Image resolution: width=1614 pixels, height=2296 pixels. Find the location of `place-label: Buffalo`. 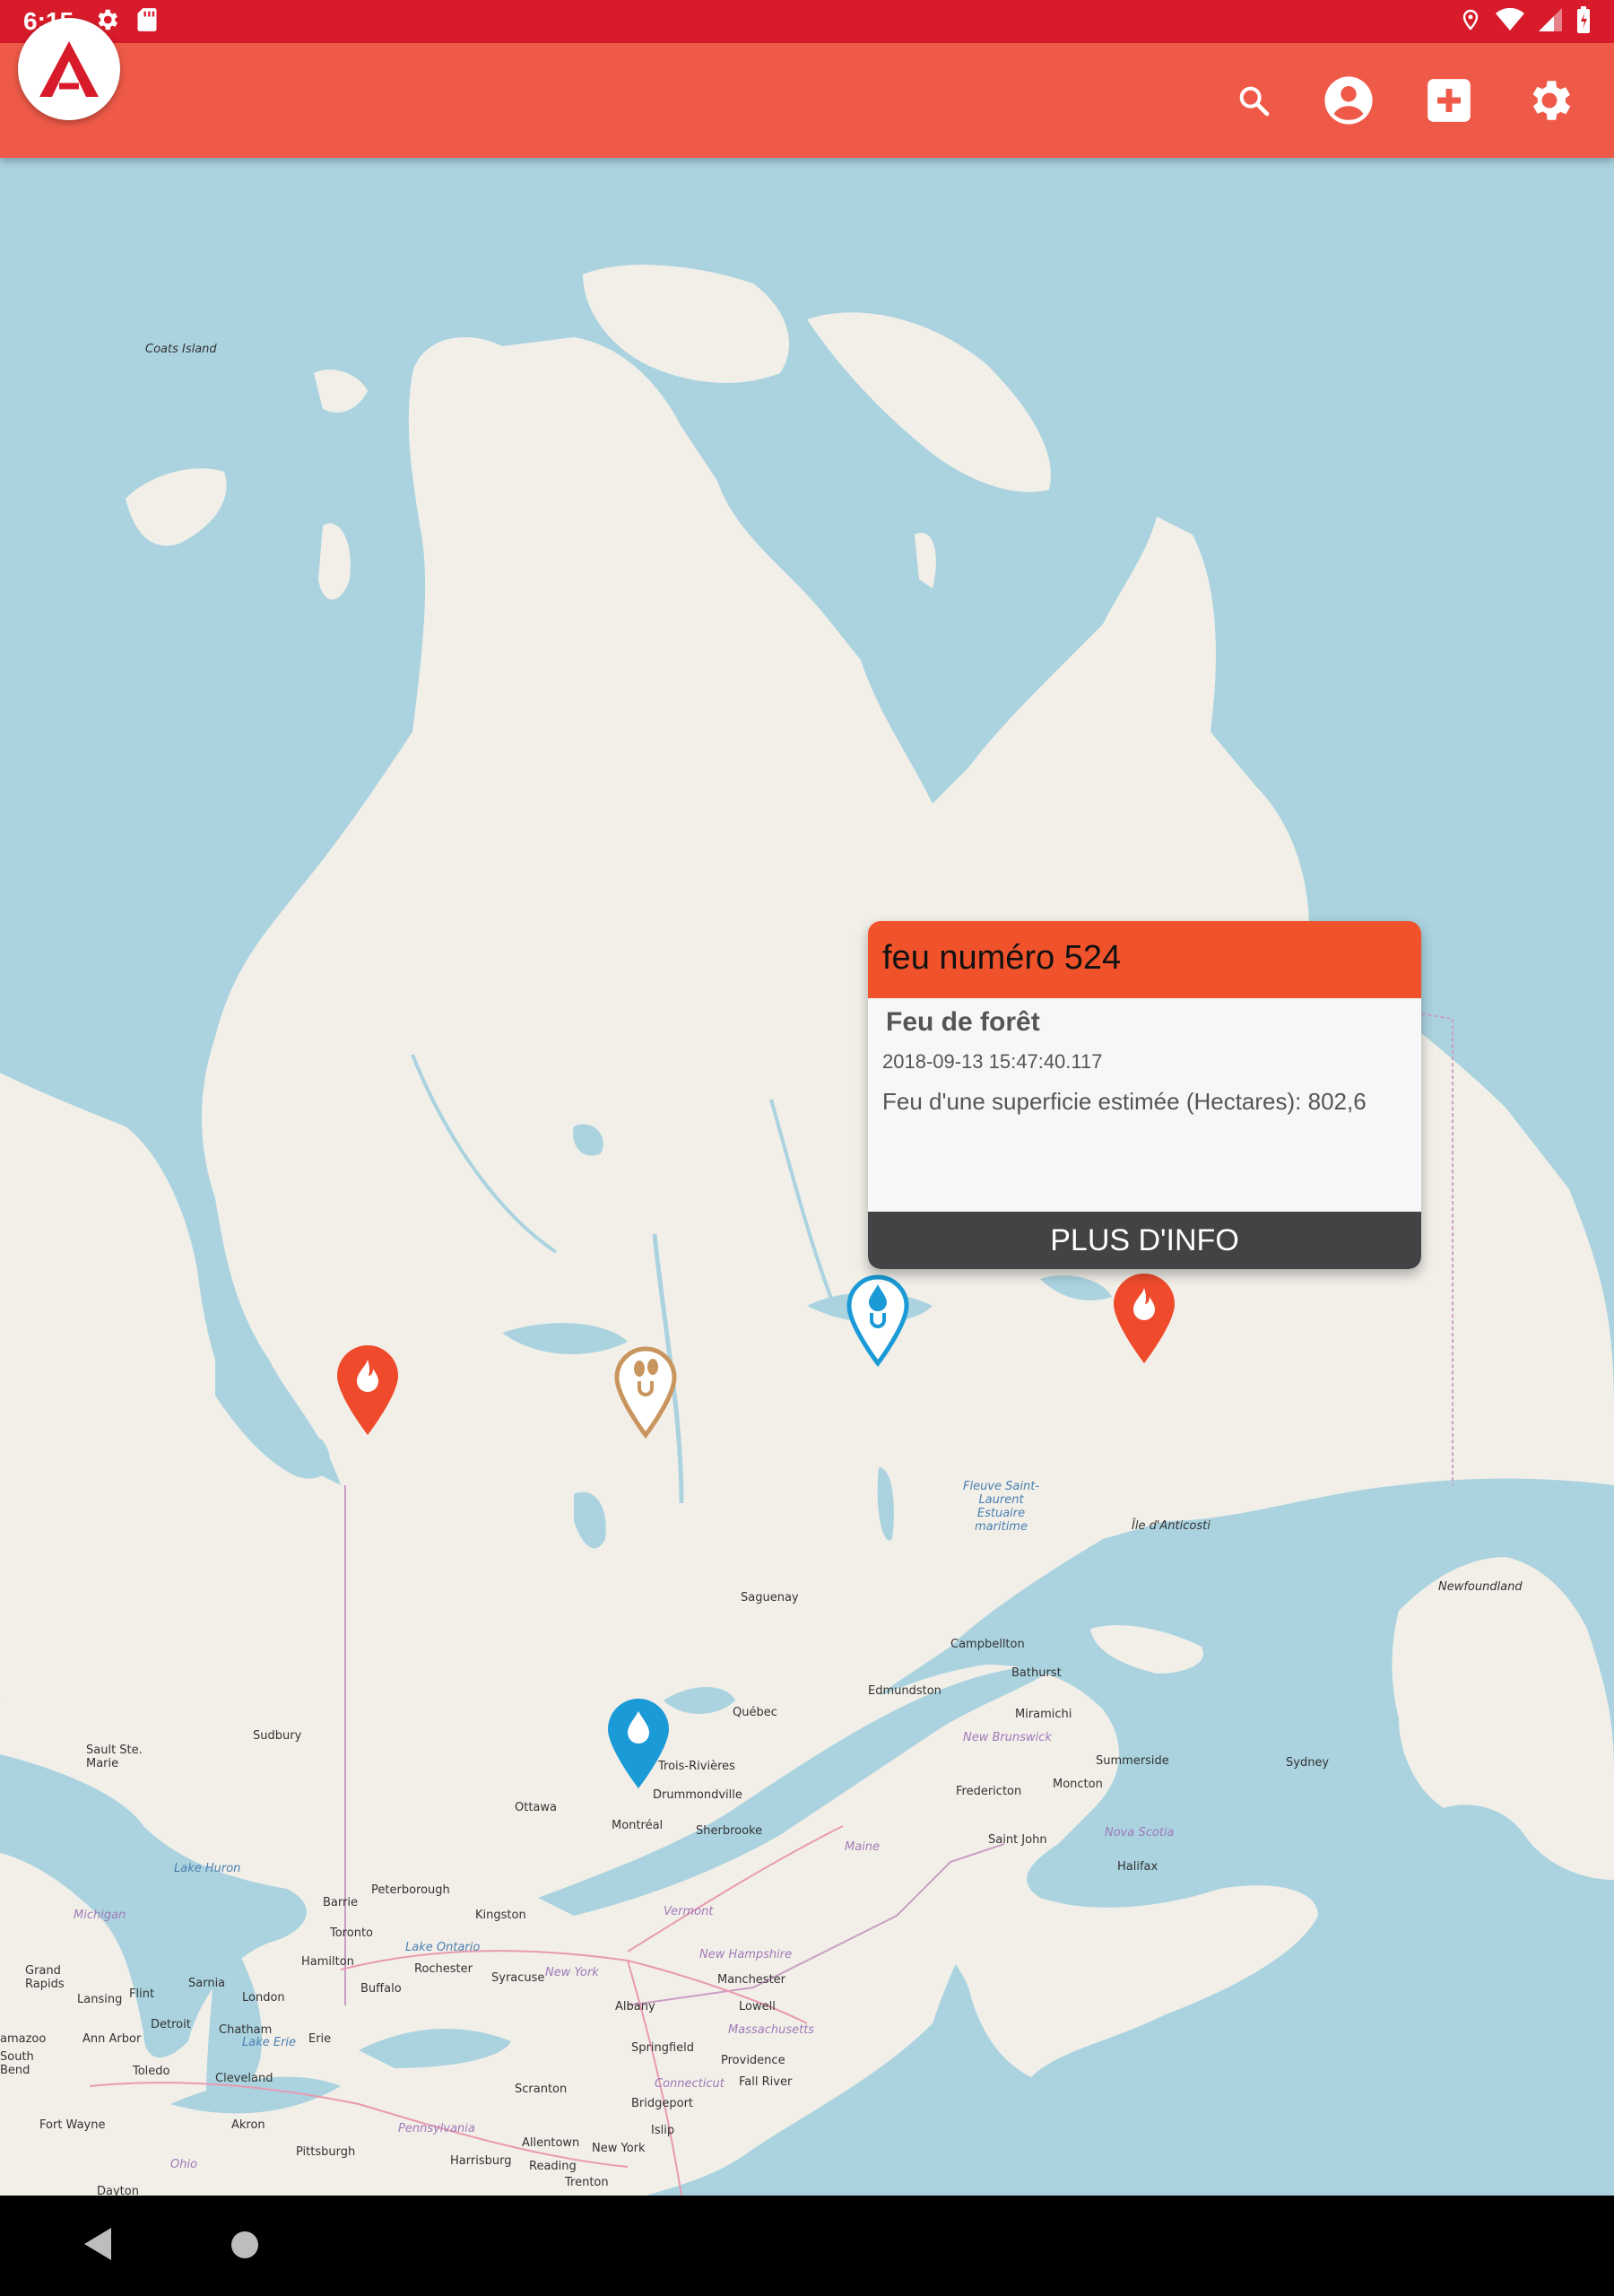

place-label: Buffalo is located at coordinates (381, 1989).